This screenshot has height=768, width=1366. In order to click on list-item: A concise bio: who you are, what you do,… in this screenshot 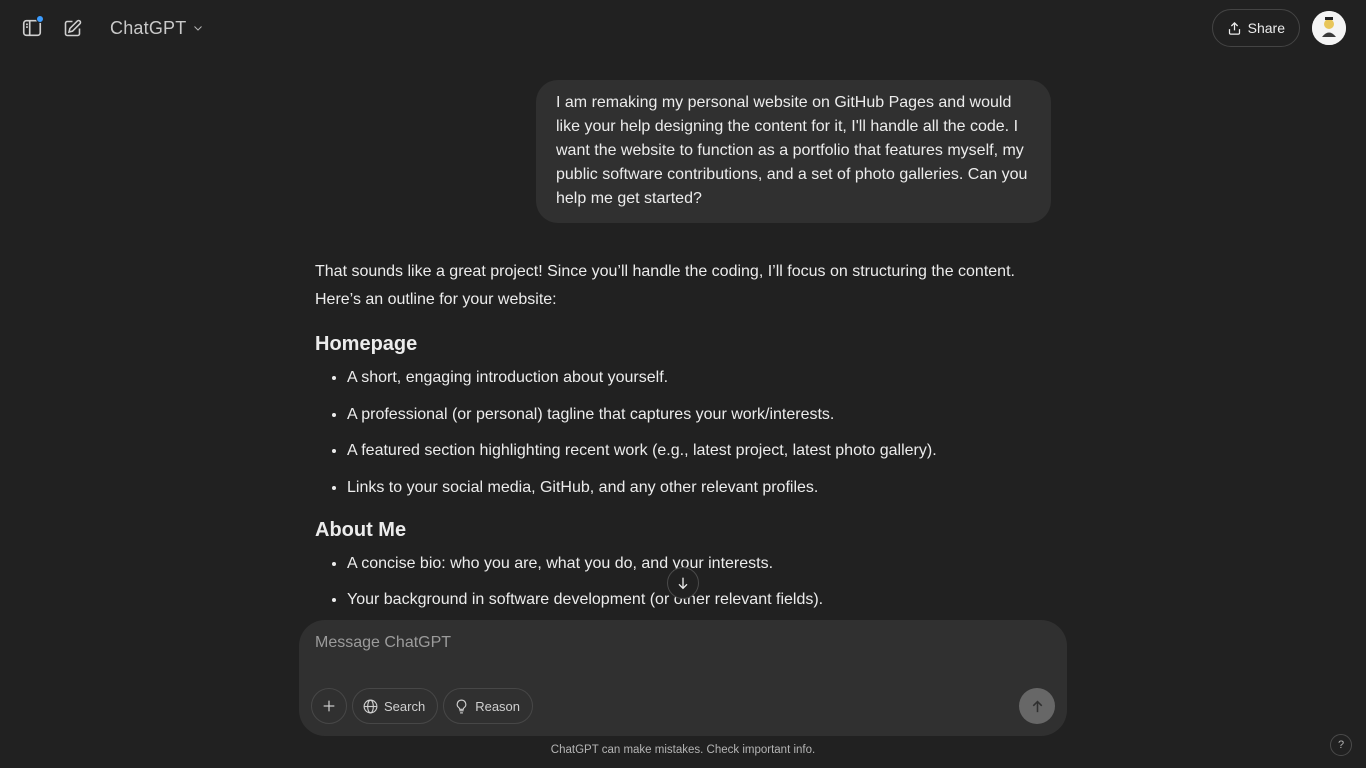, I will do `click(699, 564)`.